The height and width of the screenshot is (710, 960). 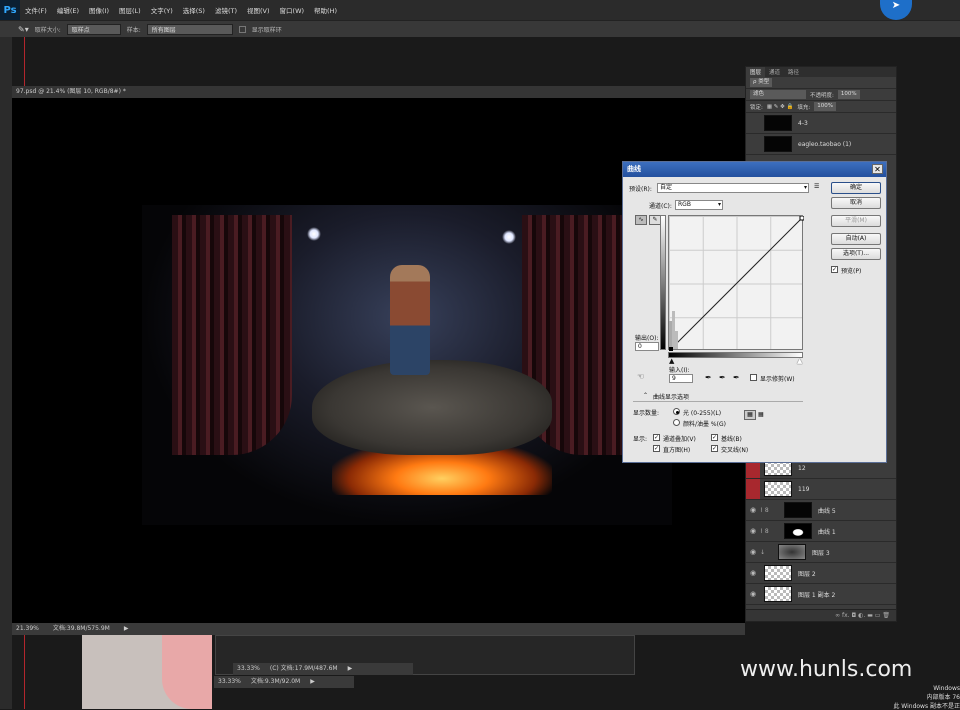 What do you see at coordinates (640, 439) in the screenshot?
I see `show-label: 显示:` at bounding box center [640, 439].